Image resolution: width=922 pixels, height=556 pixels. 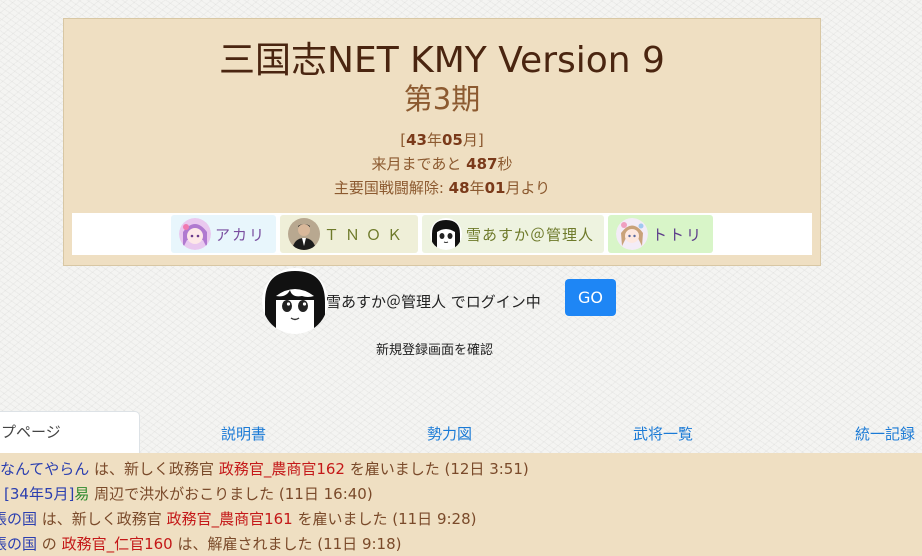 I want to click on log-general: 政務官_農商官161, so click(x=230, y=519).